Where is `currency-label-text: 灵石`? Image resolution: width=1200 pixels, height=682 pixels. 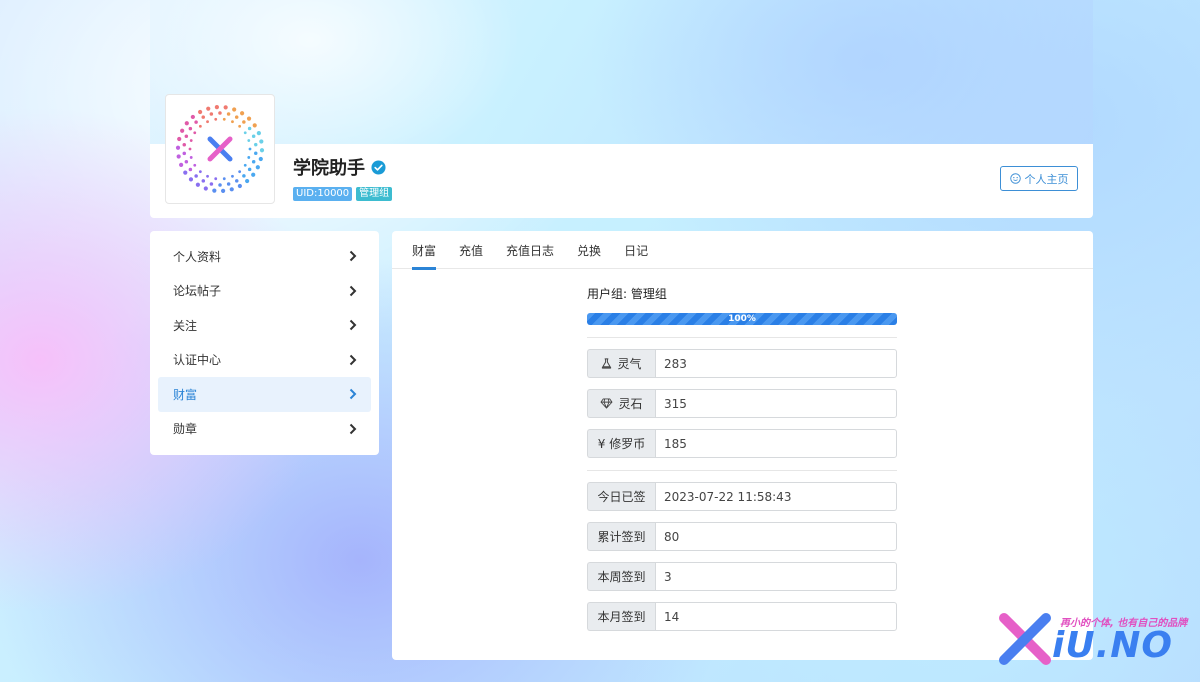 currency-label-text: 灵石 is located at coordinates (630, 404).